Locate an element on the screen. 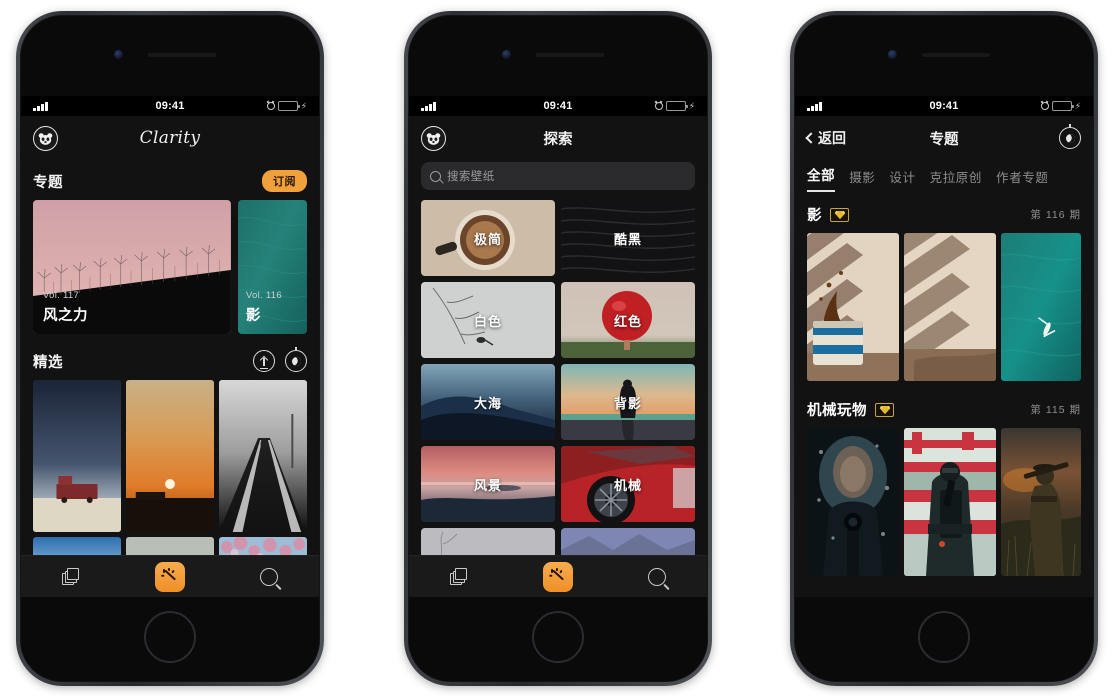 This screenshot has height=697, width=1120. subscribe-button: 订阅 is located at coordinates (284, 181).